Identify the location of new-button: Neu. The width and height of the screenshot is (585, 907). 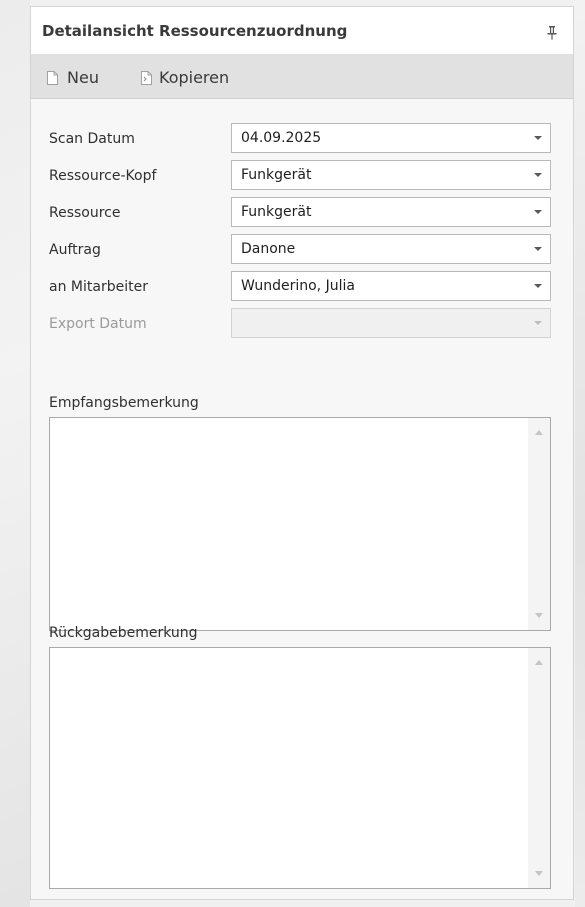
(73, 77).